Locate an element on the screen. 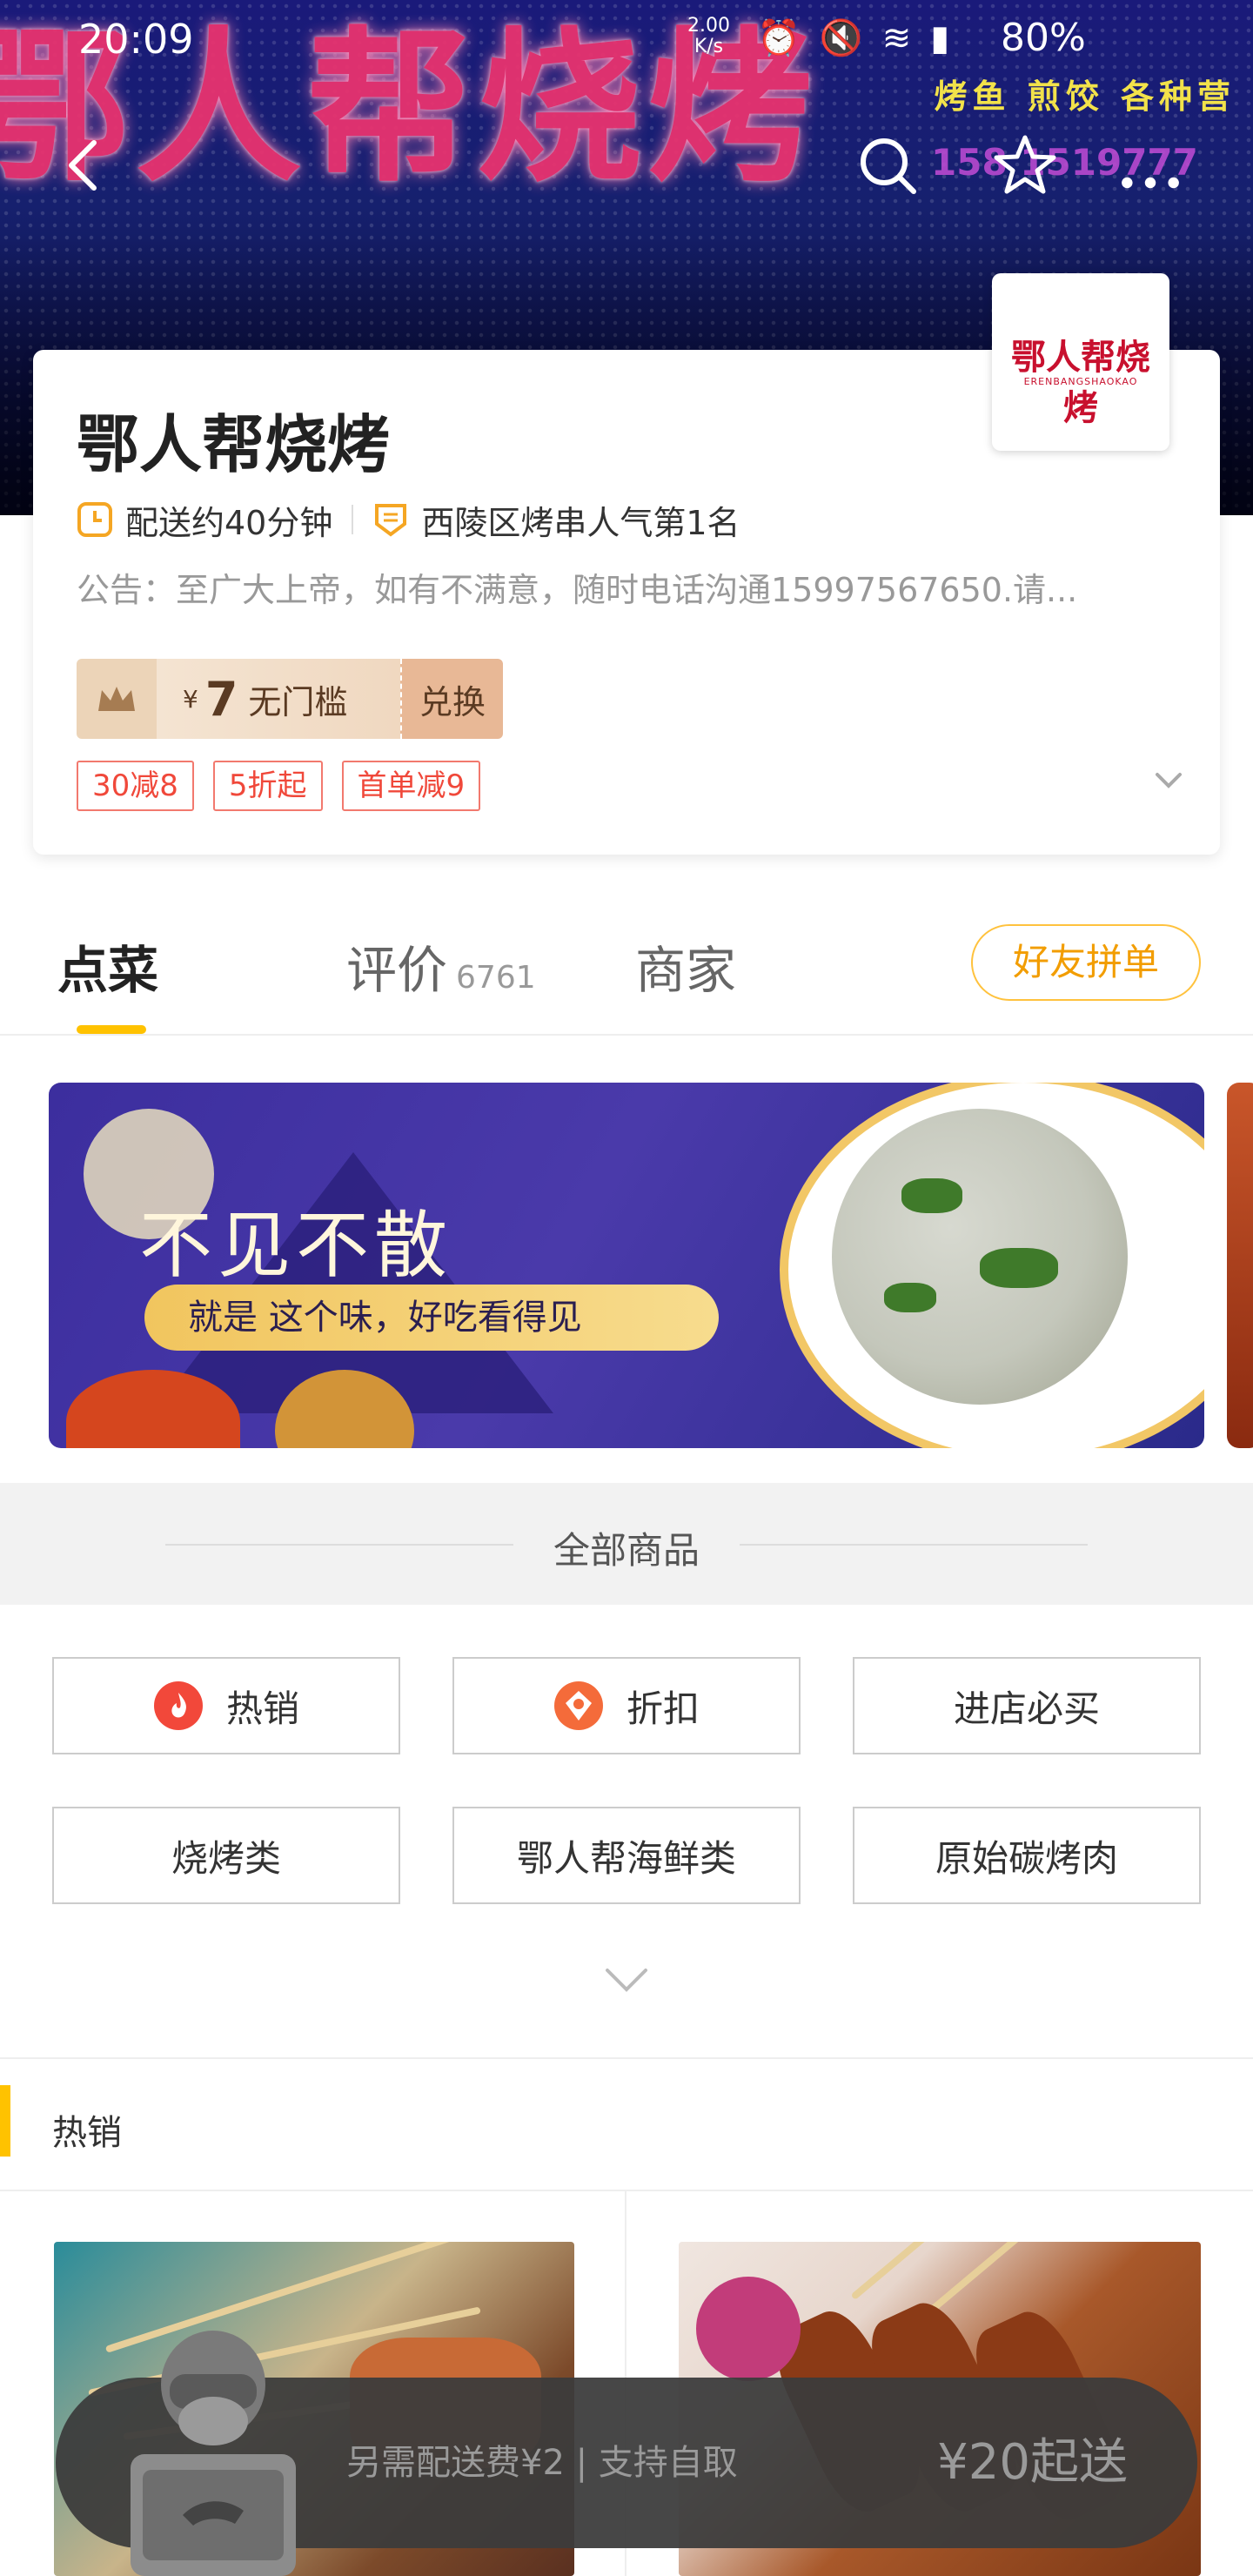  category-charcoal-meat: 原始碳烤肉 is located at coordinates (1027, 1856).